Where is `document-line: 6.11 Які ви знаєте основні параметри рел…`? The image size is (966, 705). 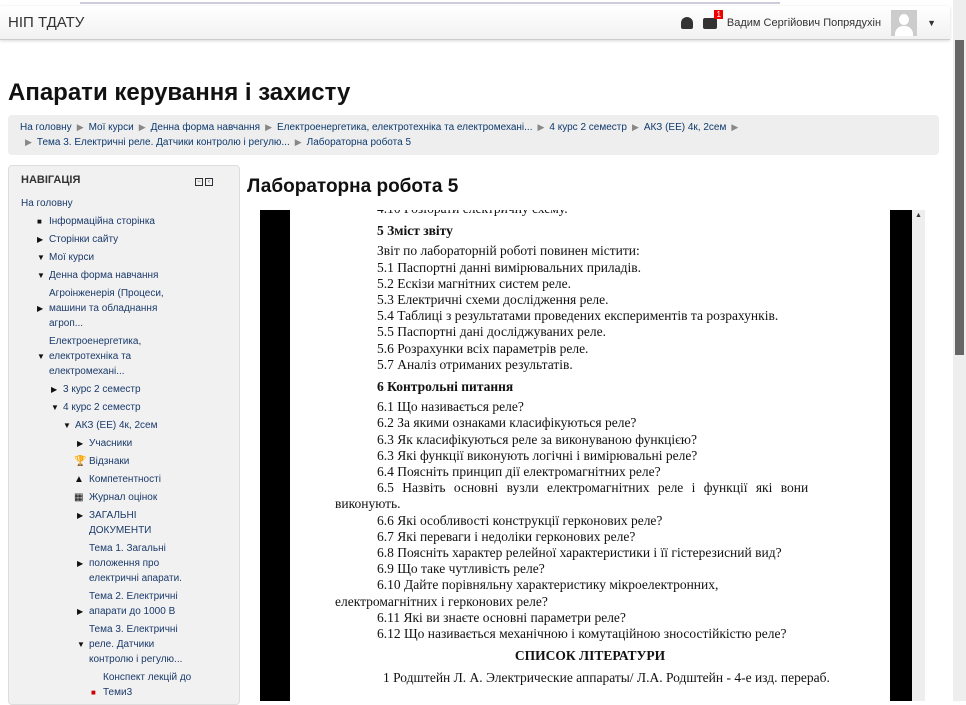 document-line: 6.11 Які ви знаєте основні параметри рел… is located at coordinates (501, 617).